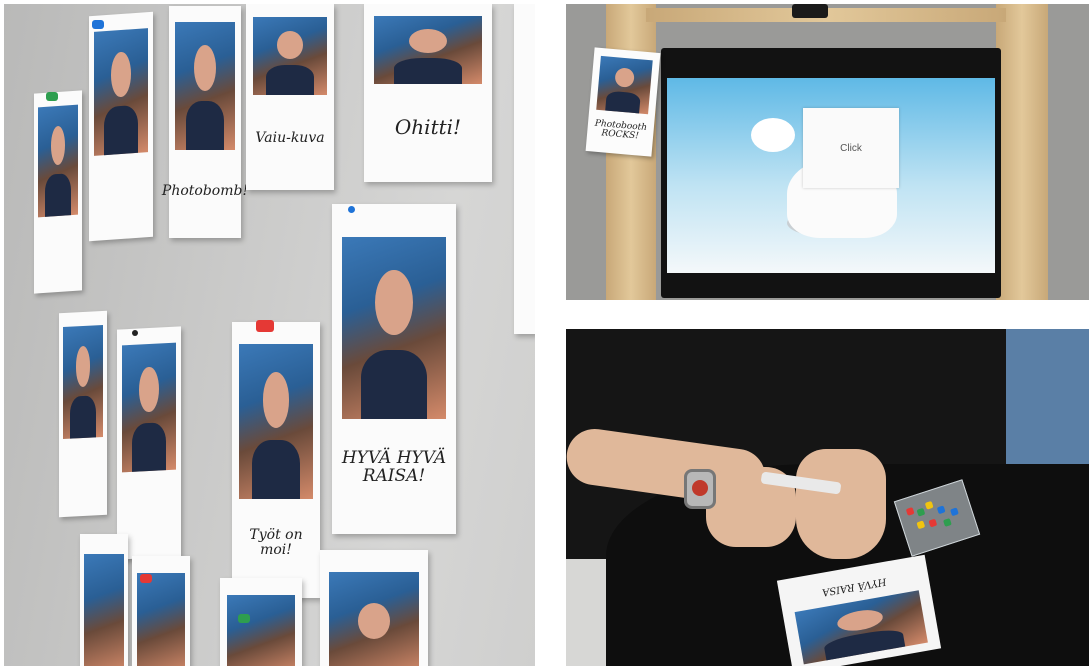  Describe the element at coordinates (428, 127) in the screenshot. I see `polaroid-caption: Ohitti!` at that location.